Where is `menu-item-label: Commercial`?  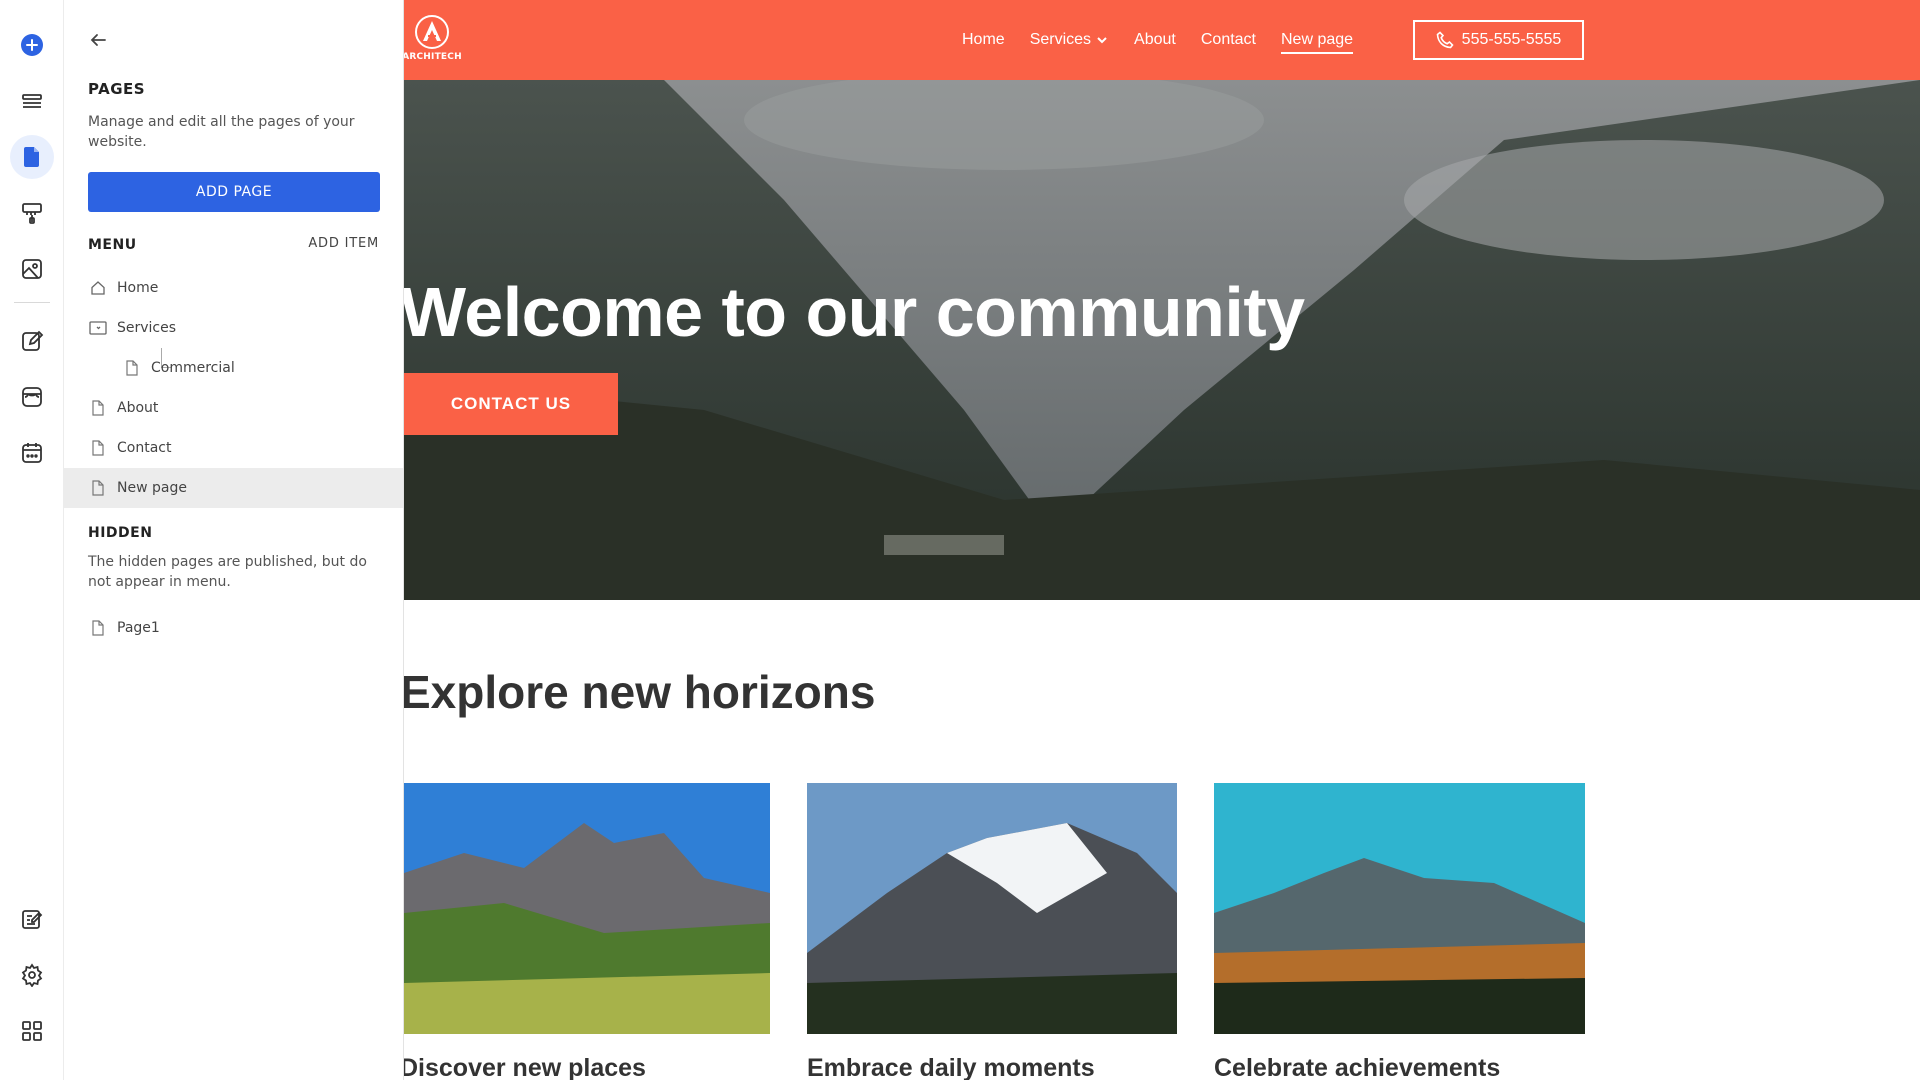 menu-item-label: Commercial is located at coordinates (193, 368).